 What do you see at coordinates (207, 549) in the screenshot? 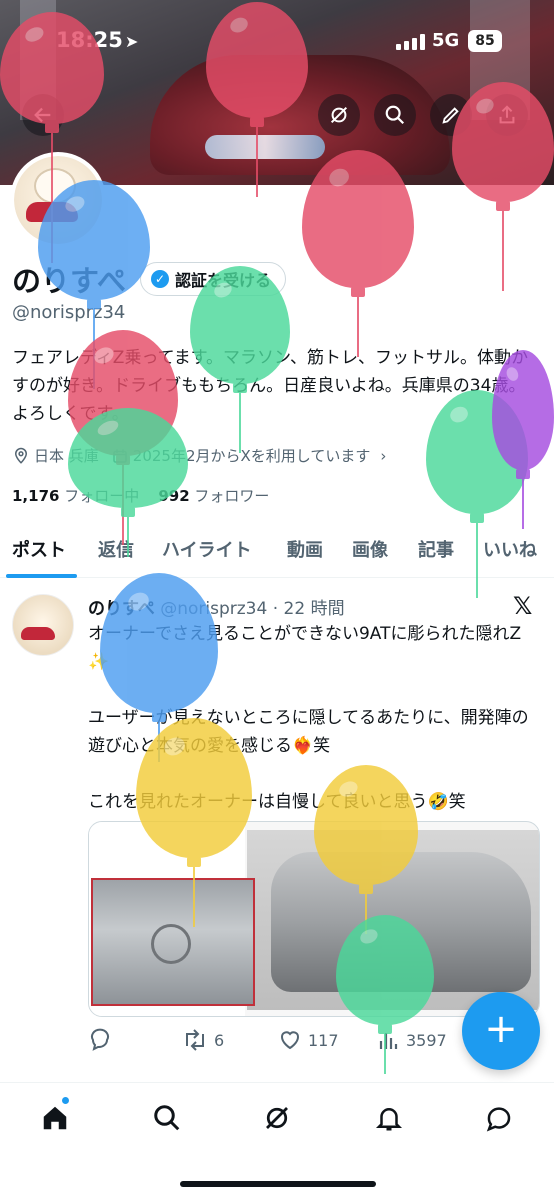
I see `tab-highlights: ハイライト` at bounding box center [207, 549].